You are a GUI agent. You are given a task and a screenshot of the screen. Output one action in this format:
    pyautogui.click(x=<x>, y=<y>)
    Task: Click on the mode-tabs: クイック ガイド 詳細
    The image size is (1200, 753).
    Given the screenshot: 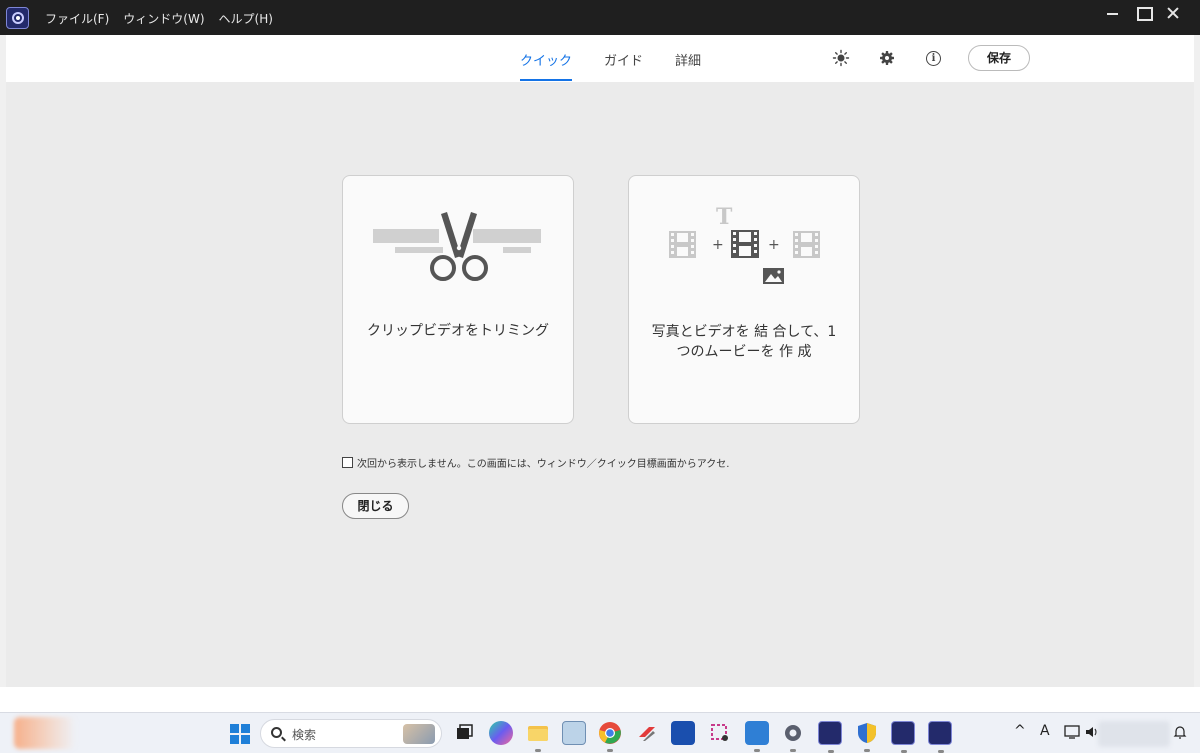 What is the action you would take?
    pyautogui.click(x=610, y=58)
    